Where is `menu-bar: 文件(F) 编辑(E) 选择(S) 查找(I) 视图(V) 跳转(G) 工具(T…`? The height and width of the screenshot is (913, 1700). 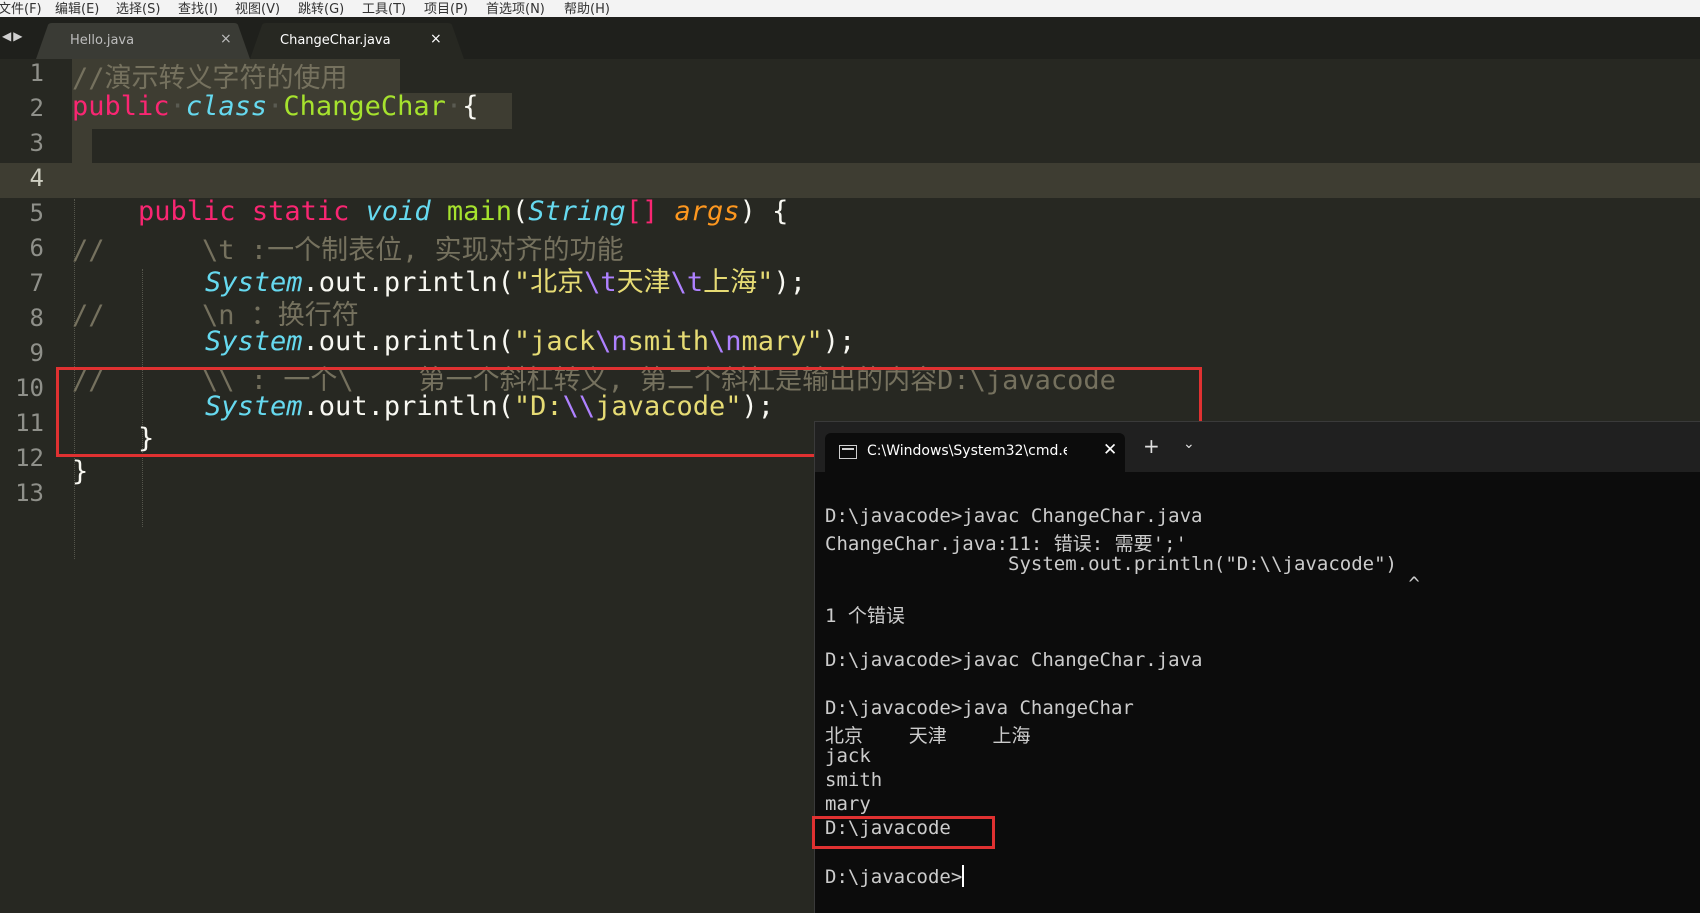
menu-bar: 文件(F) 编辑(E) 选择(S) 查找(I) 视图(V) 跳转(G) 工具(T… is located at coordinates (850, 9).